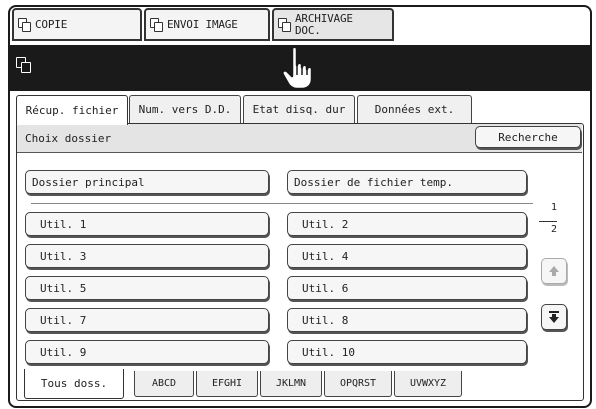 This screenshot has width=596, height=409. I want to click on scroll-down-button, so click(554, 317).